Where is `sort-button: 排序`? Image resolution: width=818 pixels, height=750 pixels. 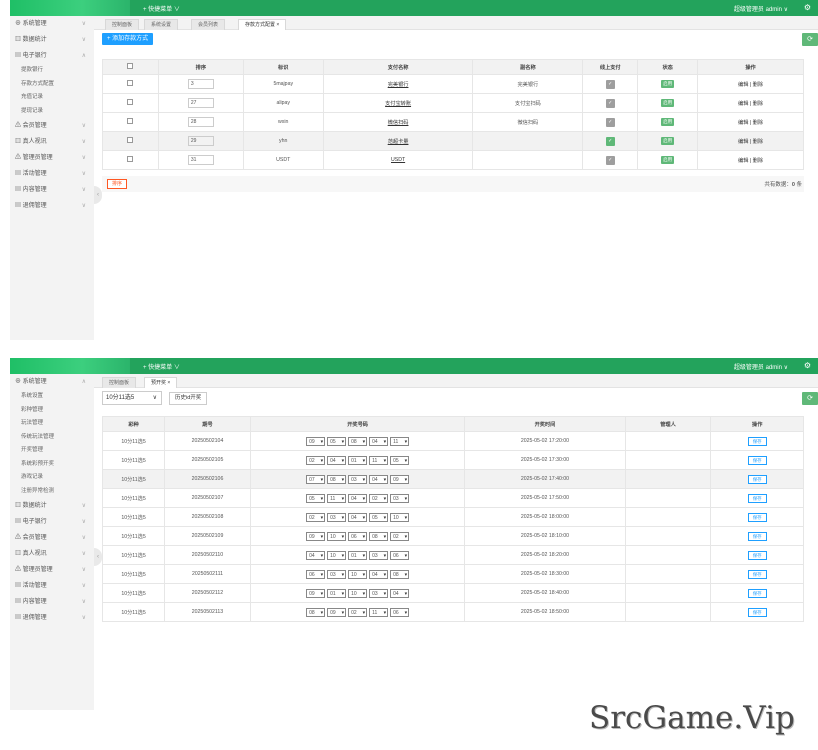 sort-button: 排序 is located at coordinates (117, 184).